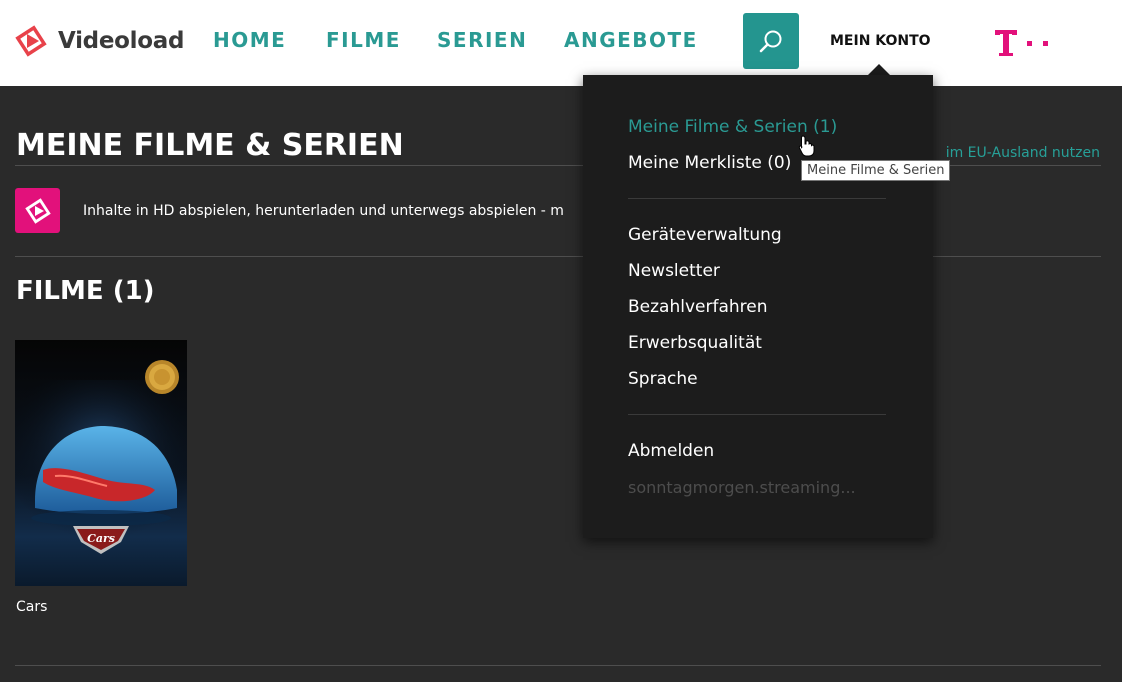 This screenshot has width=1122, height=682. Describe the element at coordinates (631, 40) in the screenshot. I see `nav-angebote: ANGEBOTE` at that location.